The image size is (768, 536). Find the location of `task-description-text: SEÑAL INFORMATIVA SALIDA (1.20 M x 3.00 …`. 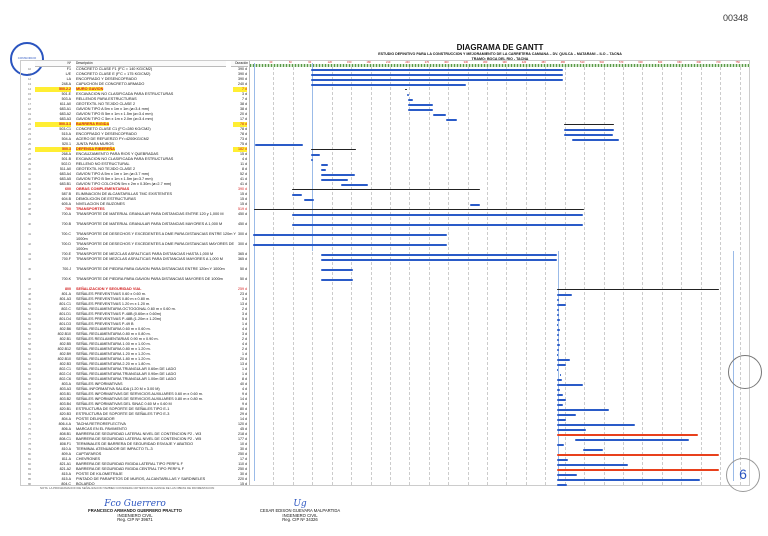

task-description-text: SEÑAL INFORMATIVA SALIDA (1.20 M x 3.00 … is located at coordinates (118, 389).